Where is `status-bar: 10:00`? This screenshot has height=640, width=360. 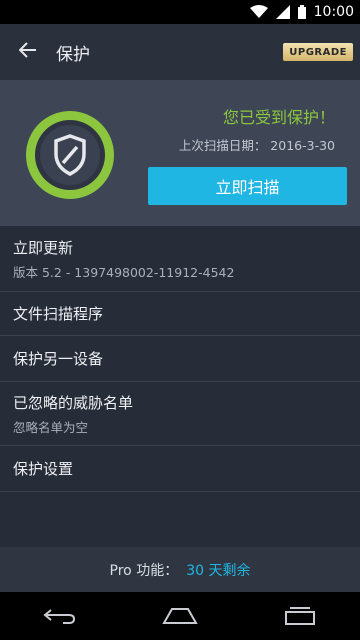 status-bar: 10:00 is located at coordinates (180, 12).